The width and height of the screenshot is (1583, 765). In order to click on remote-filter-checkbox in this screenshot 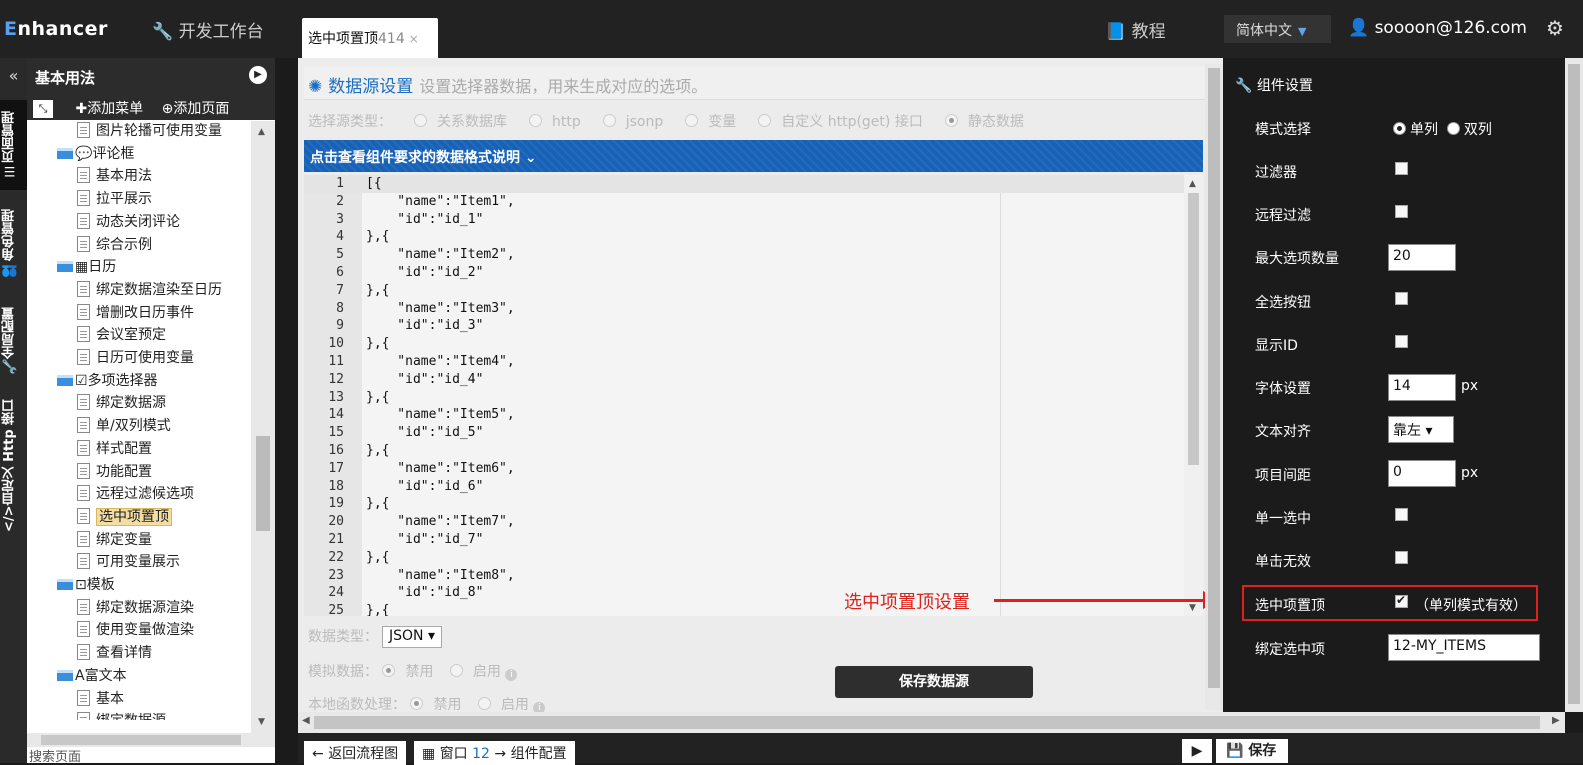, I will do `click(1401, 211)`.